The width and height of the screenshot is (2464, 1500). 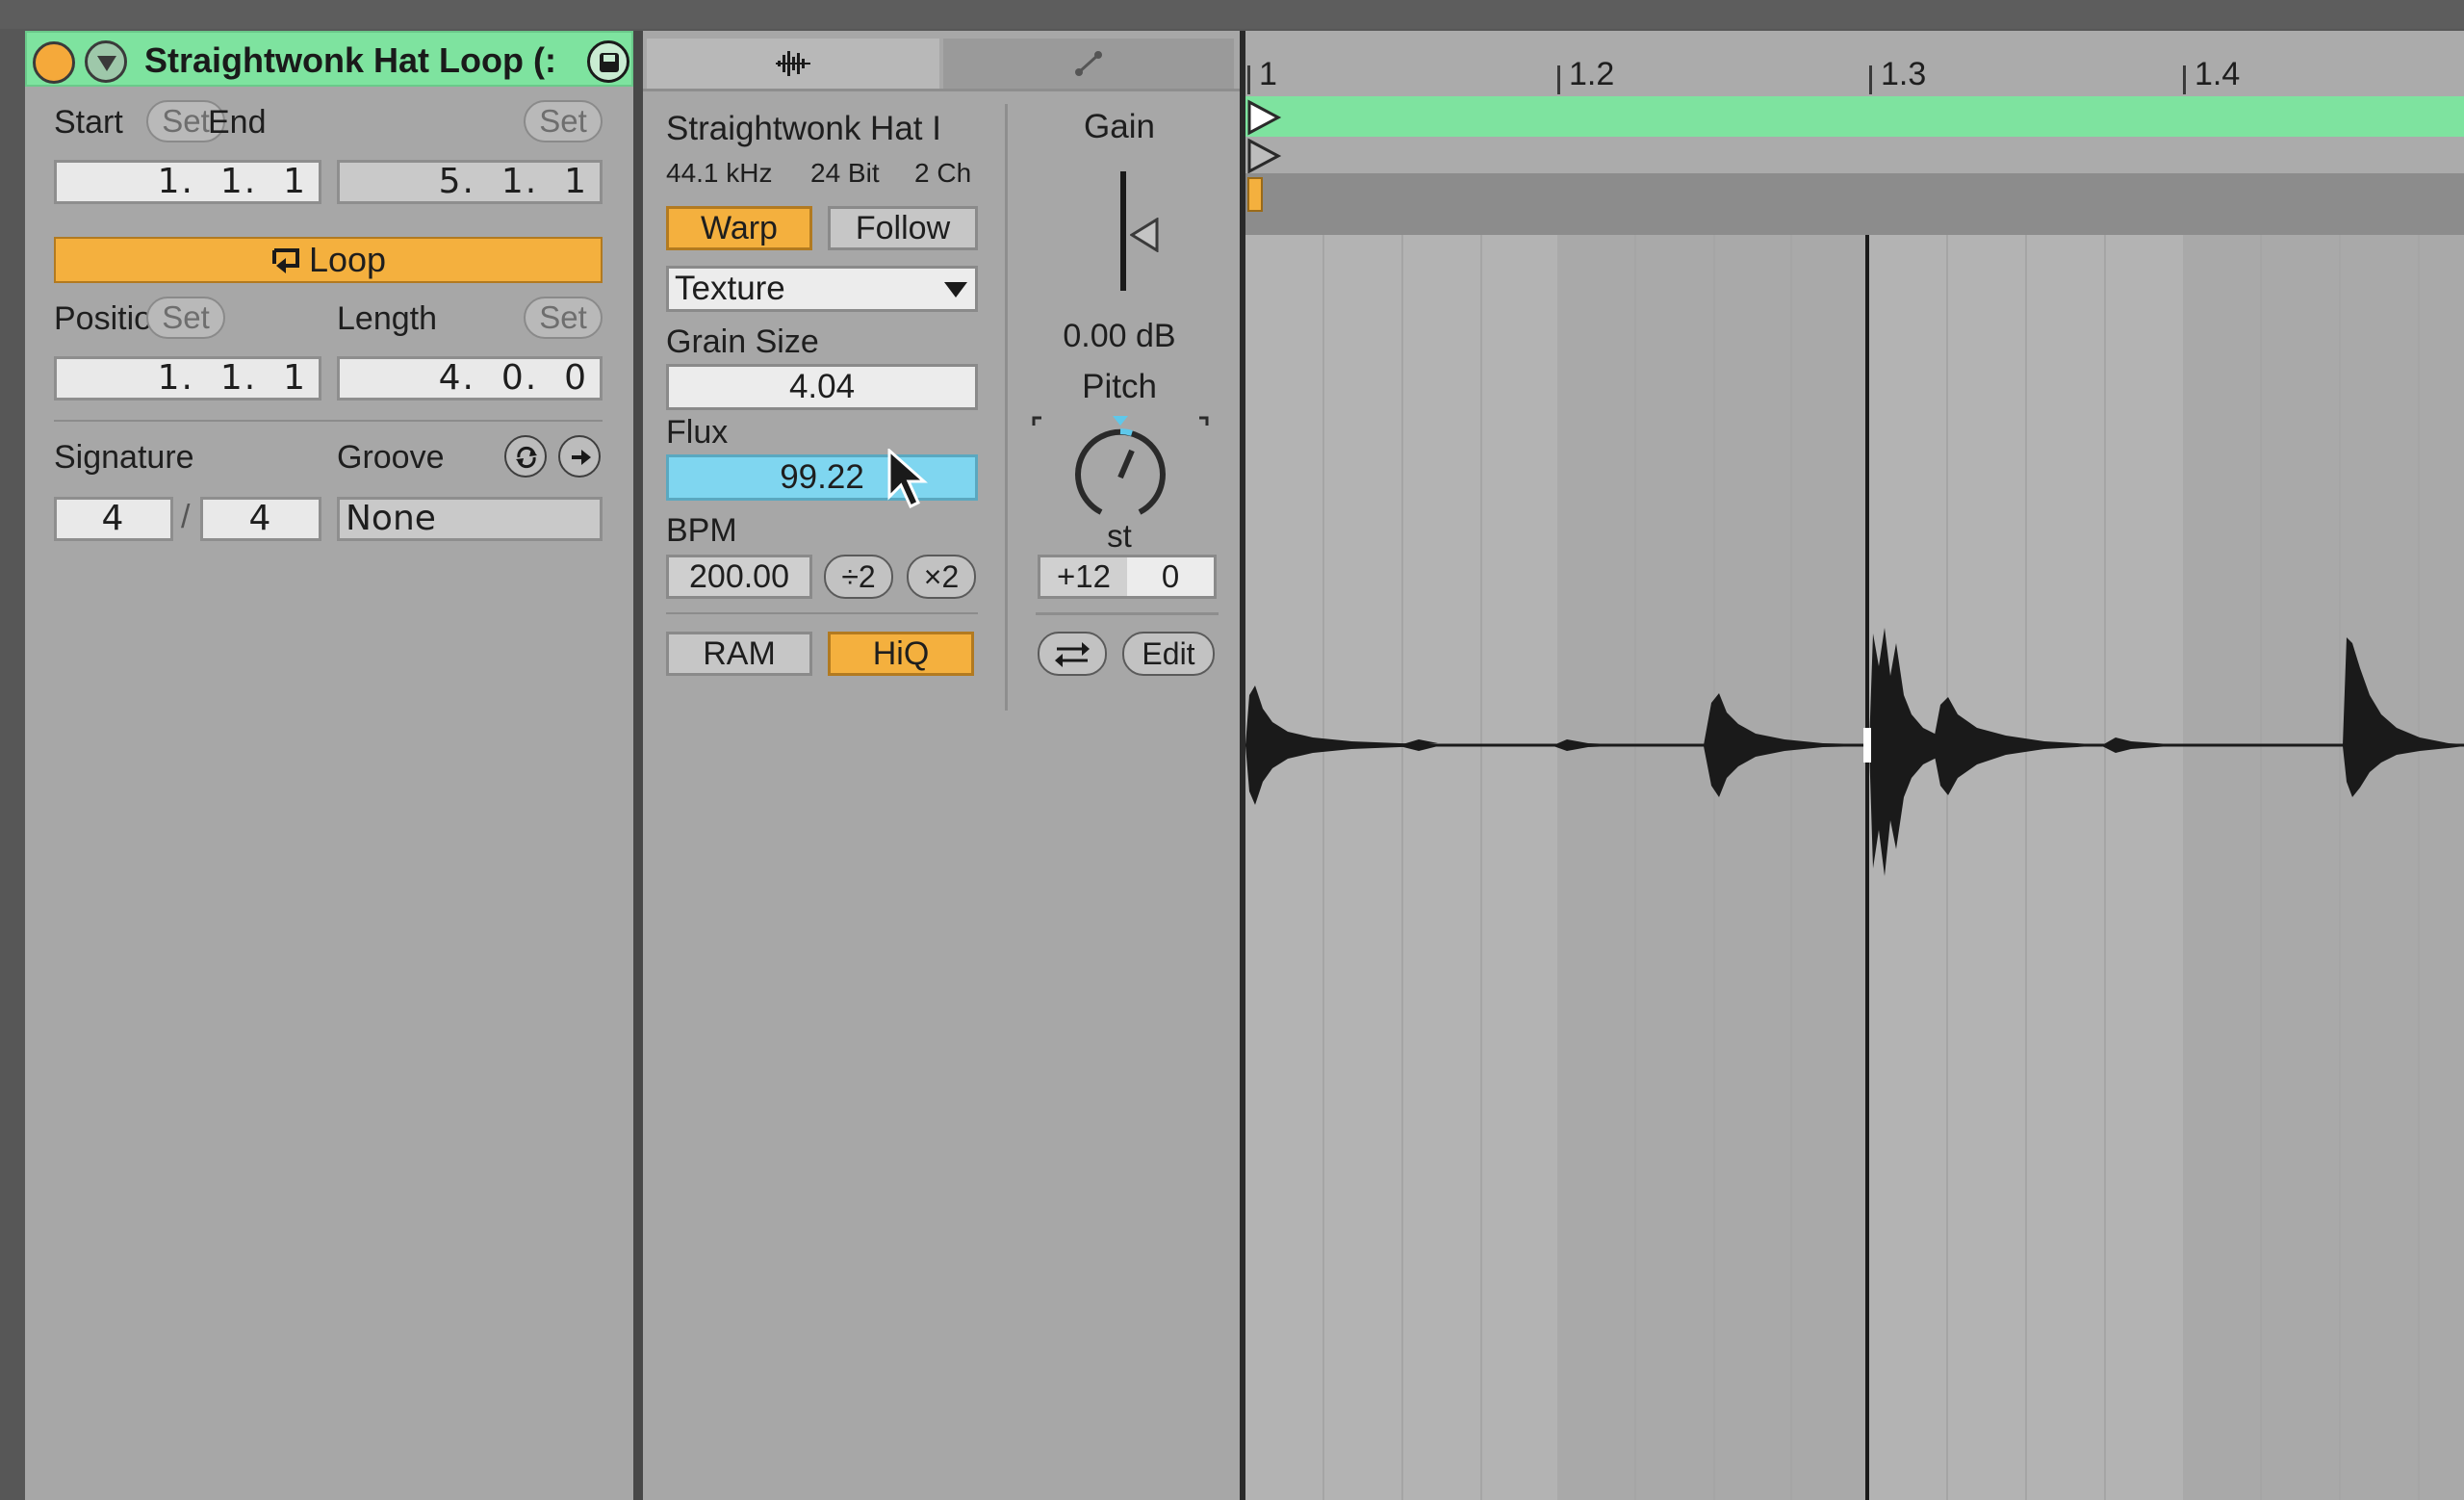 I want to click on panel-divider, so click(x=638, y=765).